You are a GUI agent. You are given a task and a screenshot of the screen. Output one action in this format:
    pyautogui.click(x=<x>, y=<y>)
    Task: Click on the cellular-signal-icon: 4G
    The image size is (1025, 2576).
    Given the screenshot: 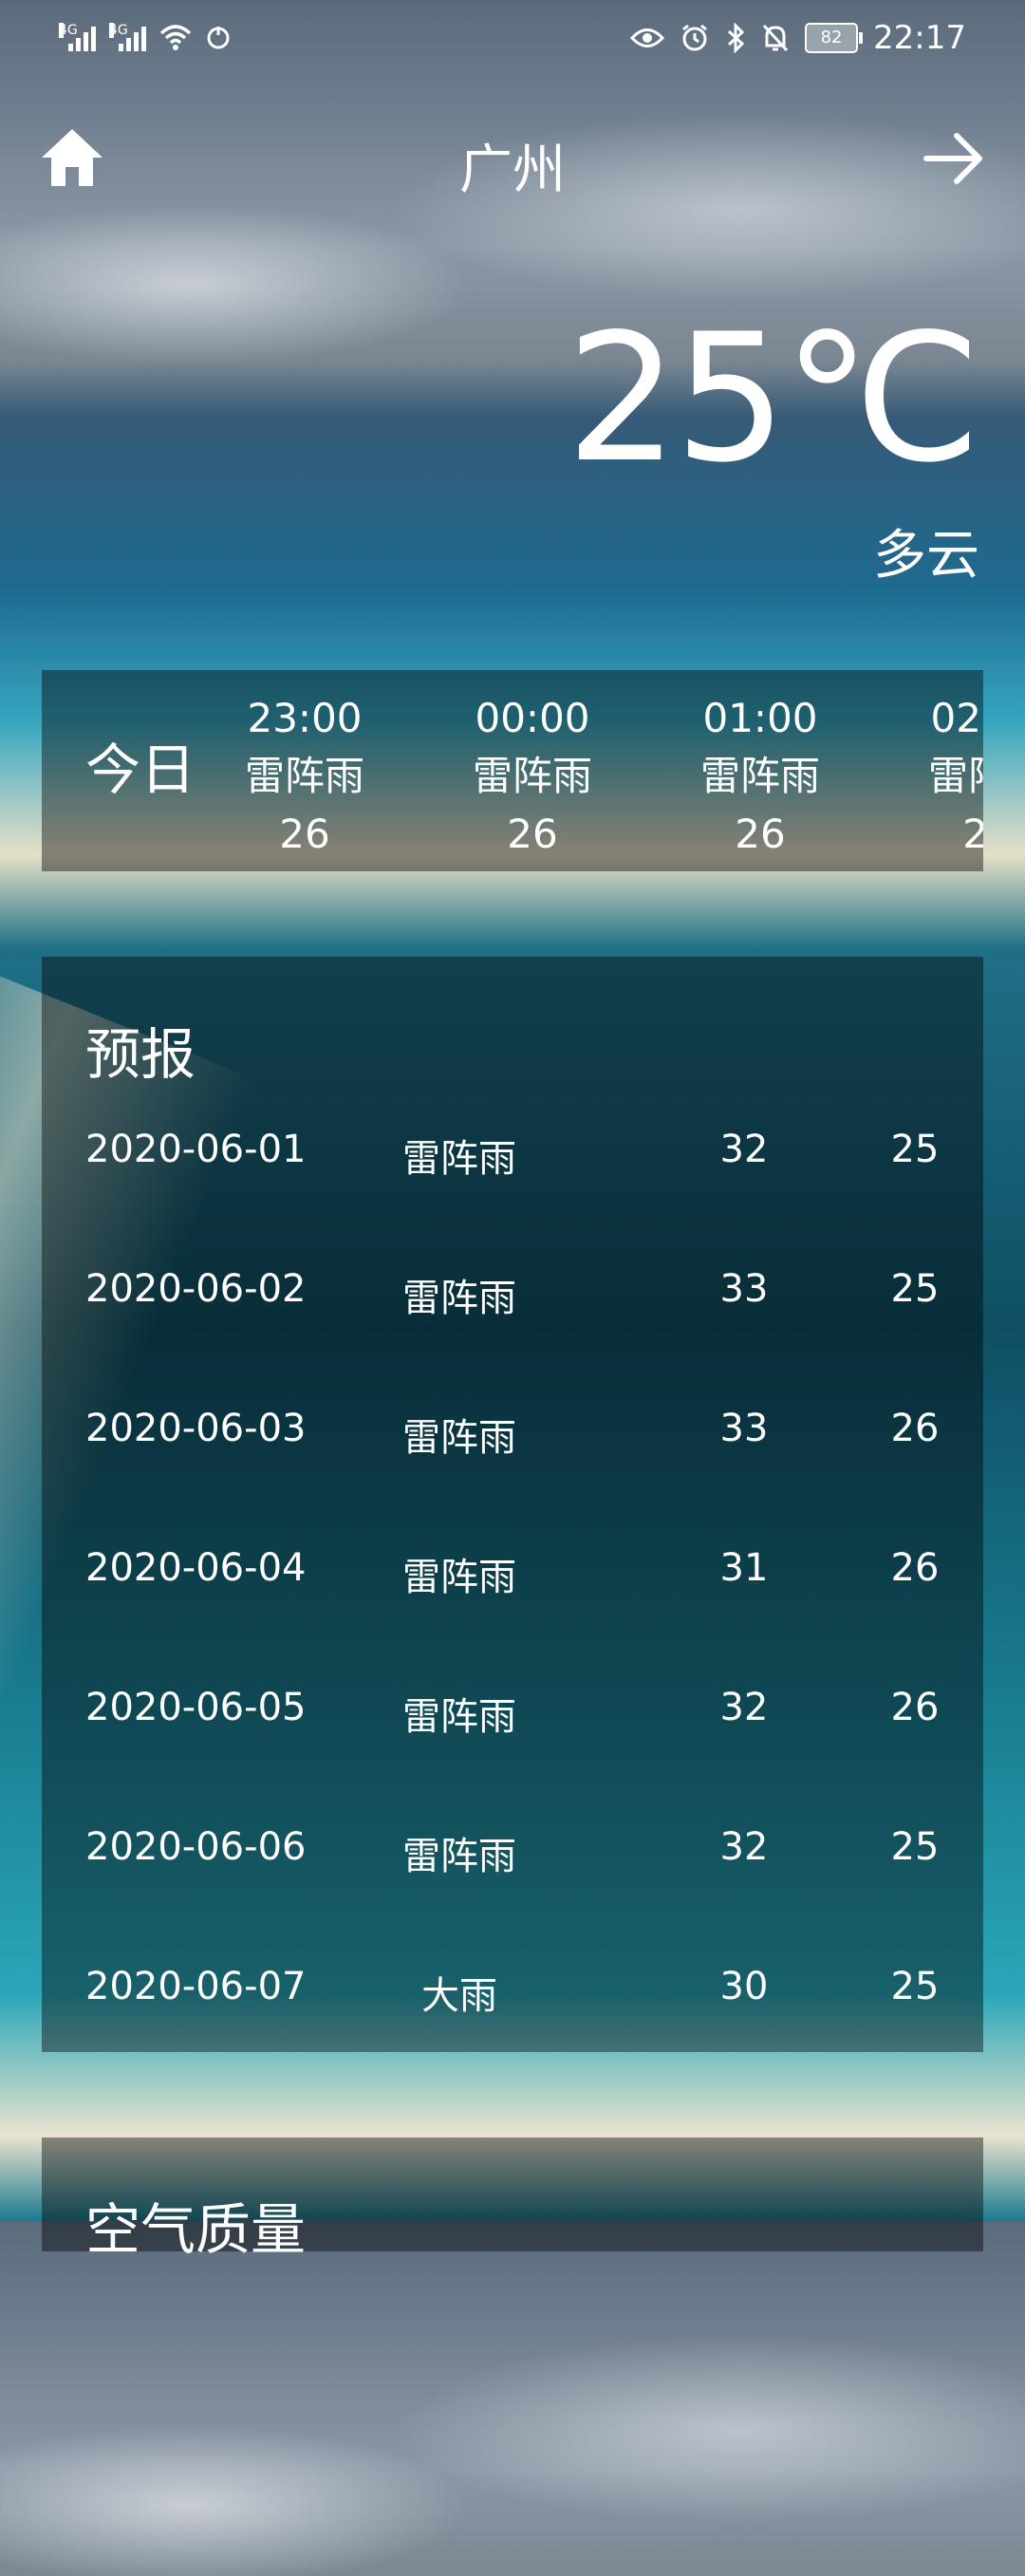 What is the action you would take?
    pyautogui.click(x=77, y=37)
    